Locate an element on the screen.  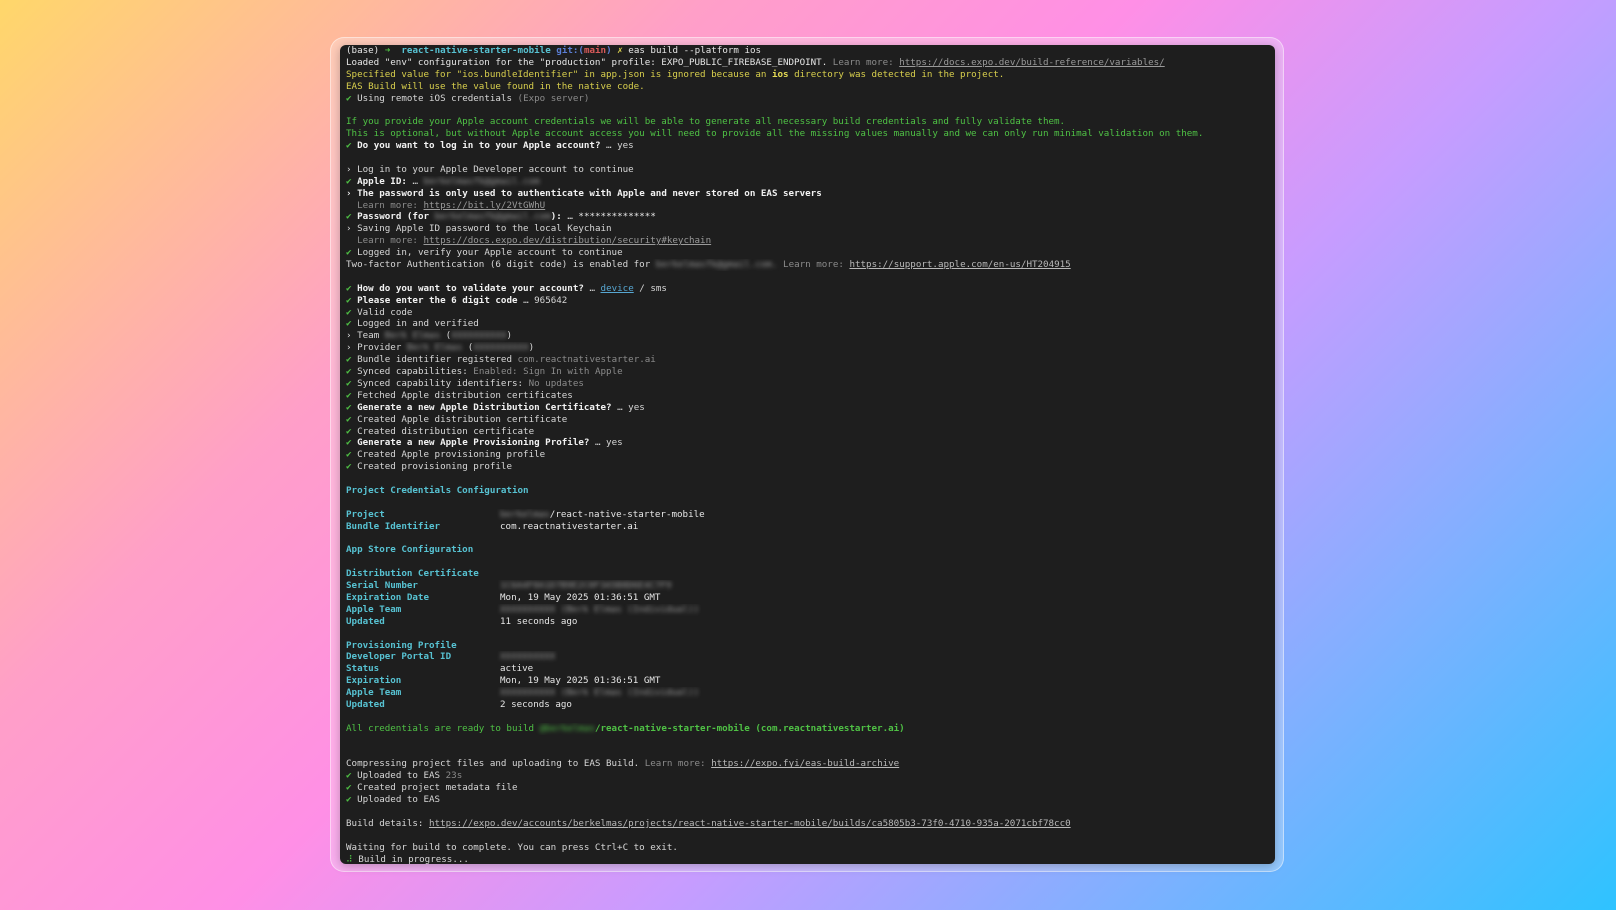
prompt-dir: react-native-starter-mobile is located at coordinates (476, 50).